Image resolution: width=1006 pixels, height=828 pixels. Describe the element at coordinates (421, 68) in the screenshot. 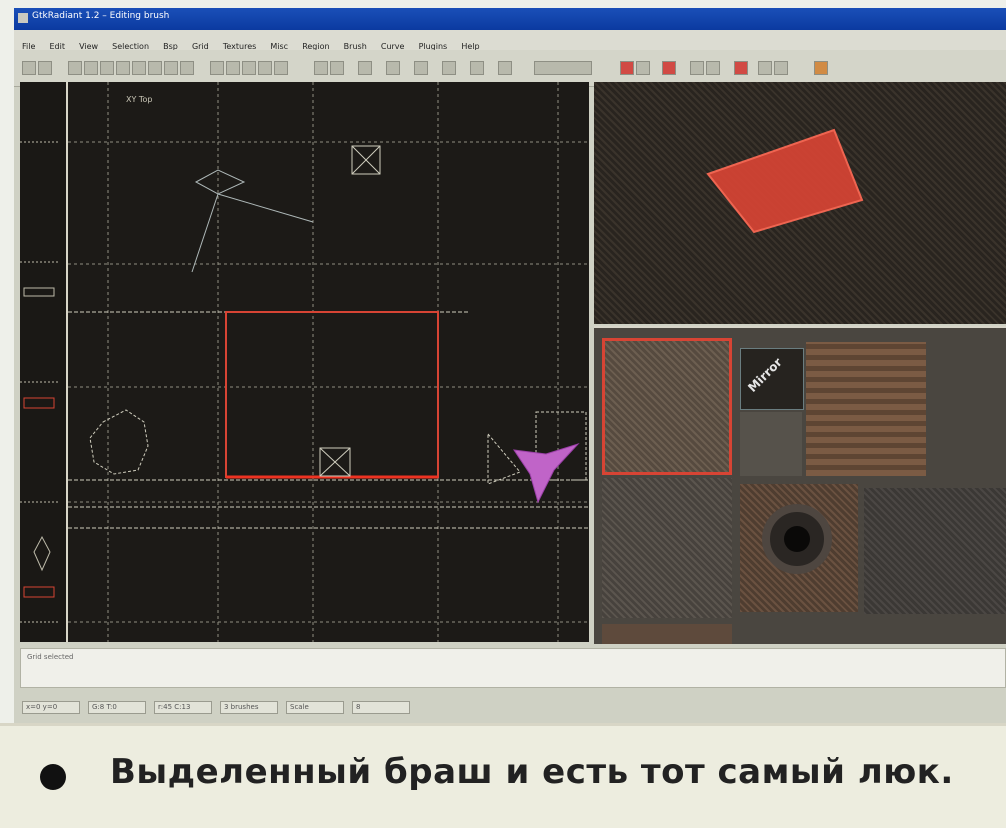

I see `patch-button` at that location.